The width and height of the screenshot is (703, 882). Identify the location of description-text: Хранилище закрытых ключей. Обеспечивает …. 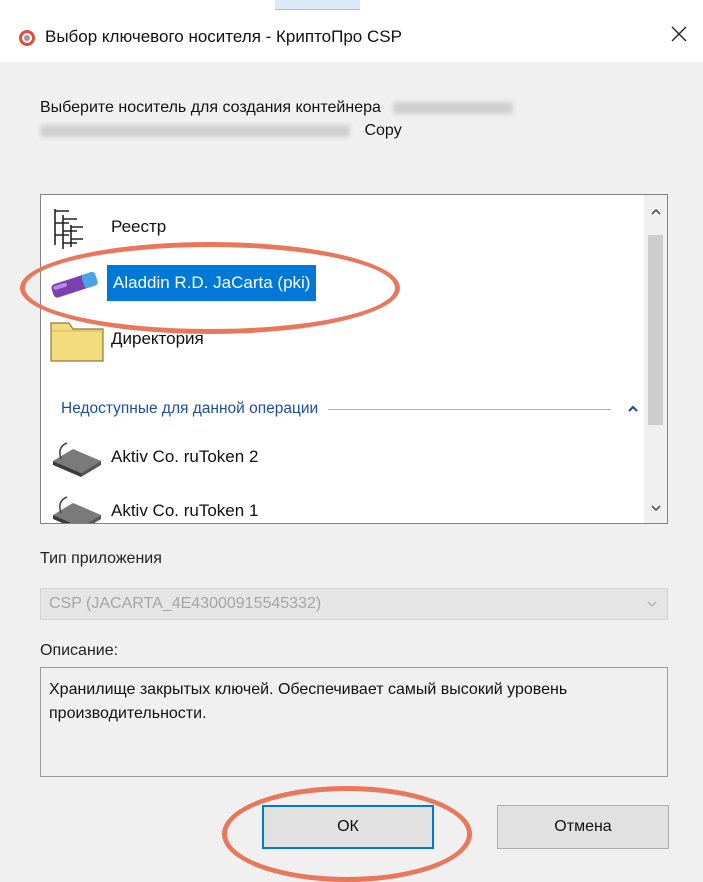
(354, 722).